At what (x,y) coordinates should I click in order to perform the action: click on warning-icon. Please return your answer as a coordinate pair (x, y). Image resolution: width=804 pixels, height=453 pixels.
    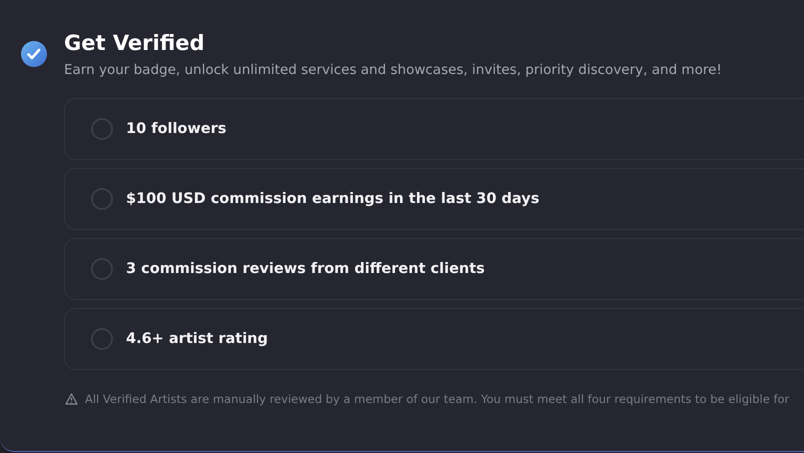
    Looking at the image, I should click on (71, 399).